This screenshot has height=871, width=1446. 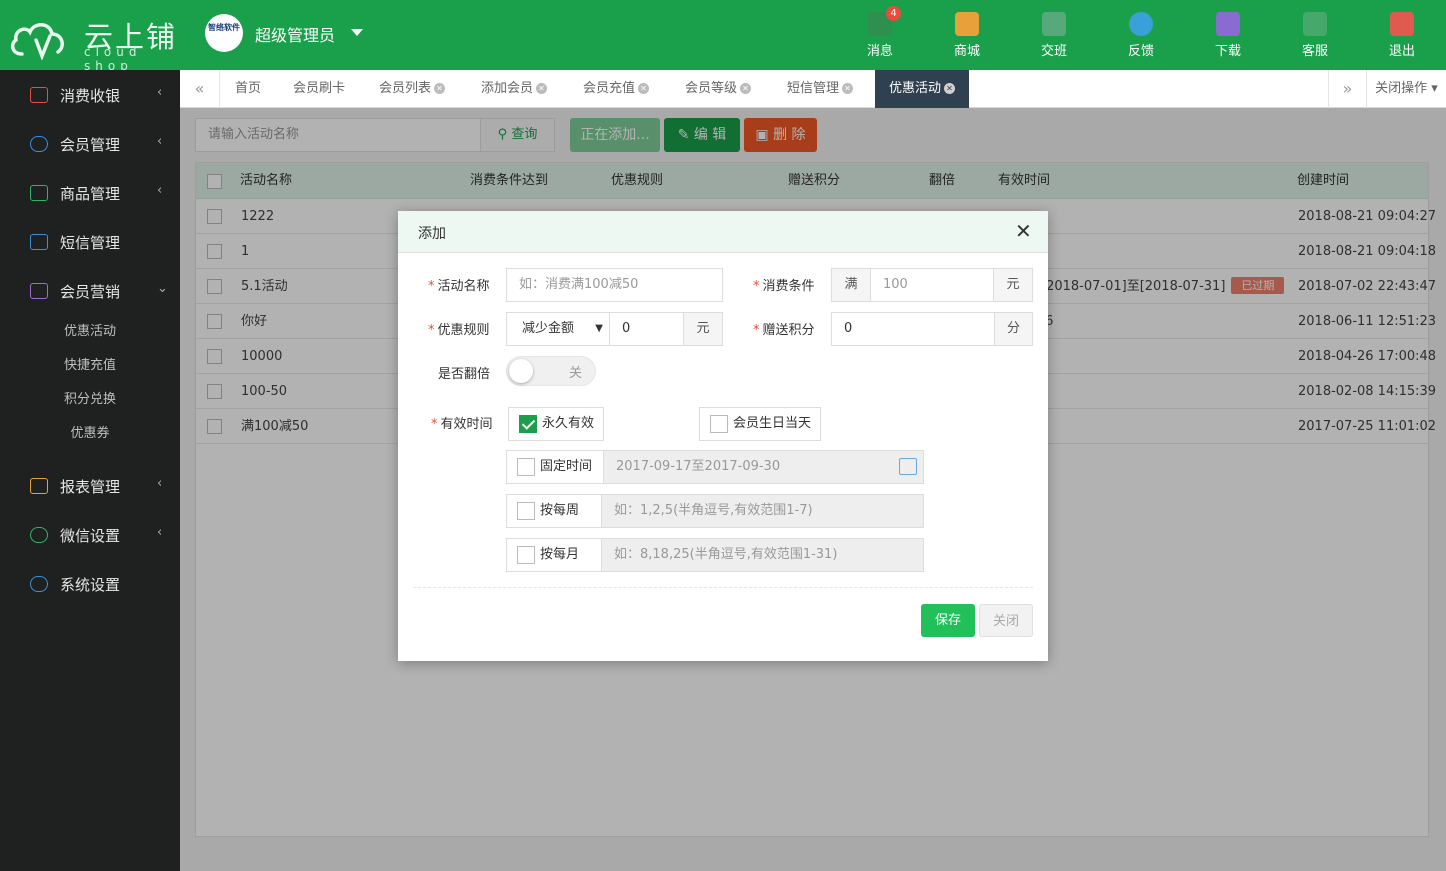 I want to click on dialog-header: 添加 ✕, so click(x=723, y=232).